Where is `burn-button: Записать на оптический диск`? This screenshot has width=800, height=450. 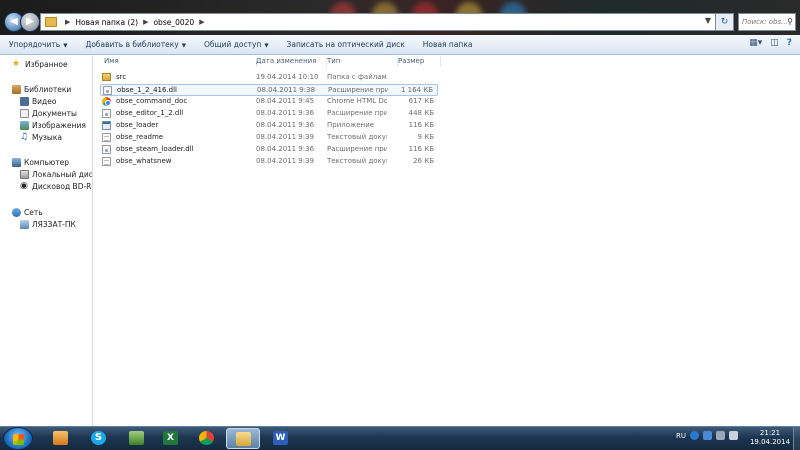 burn-button: Записать на оптический диск is located at coordinates (346, 44).